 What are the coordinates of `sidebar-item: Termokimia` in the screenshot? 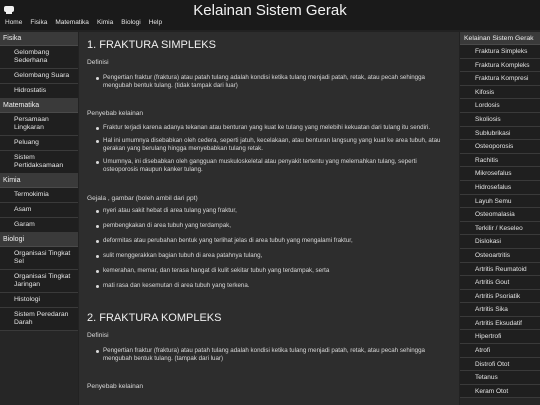 It's located at (39, 195).